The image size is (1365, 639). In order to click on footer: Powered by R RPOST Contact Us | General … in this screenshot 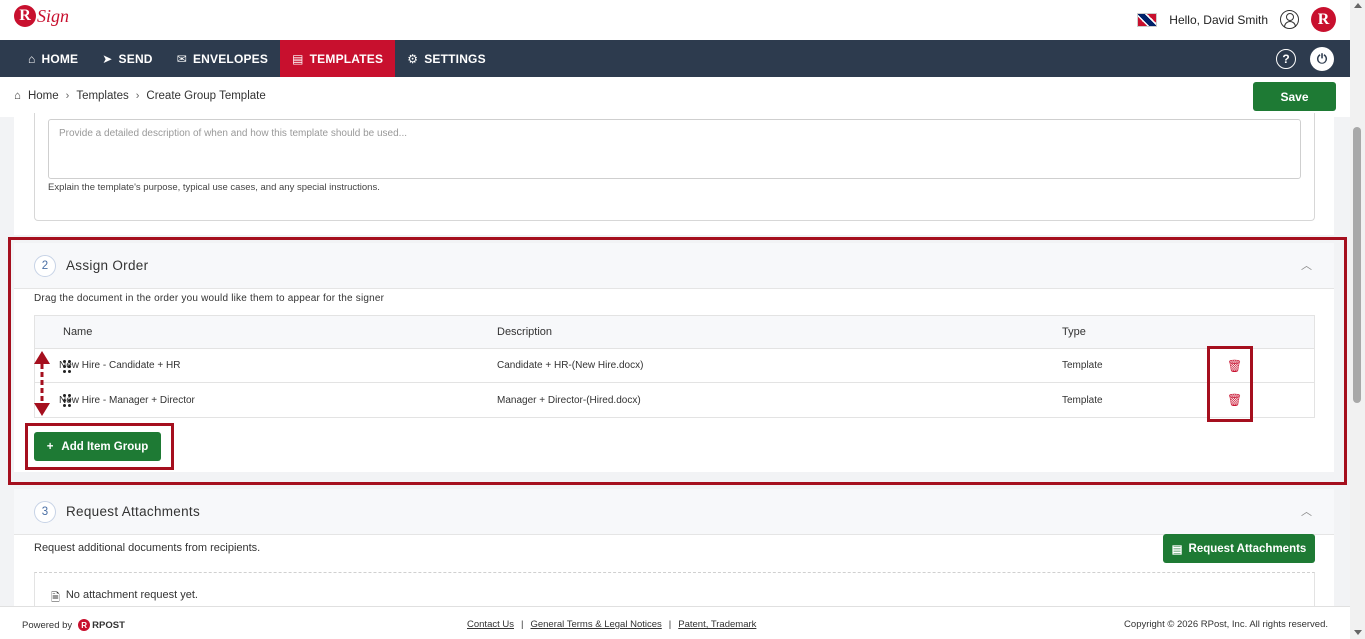, I will do `click(675, 622)`.